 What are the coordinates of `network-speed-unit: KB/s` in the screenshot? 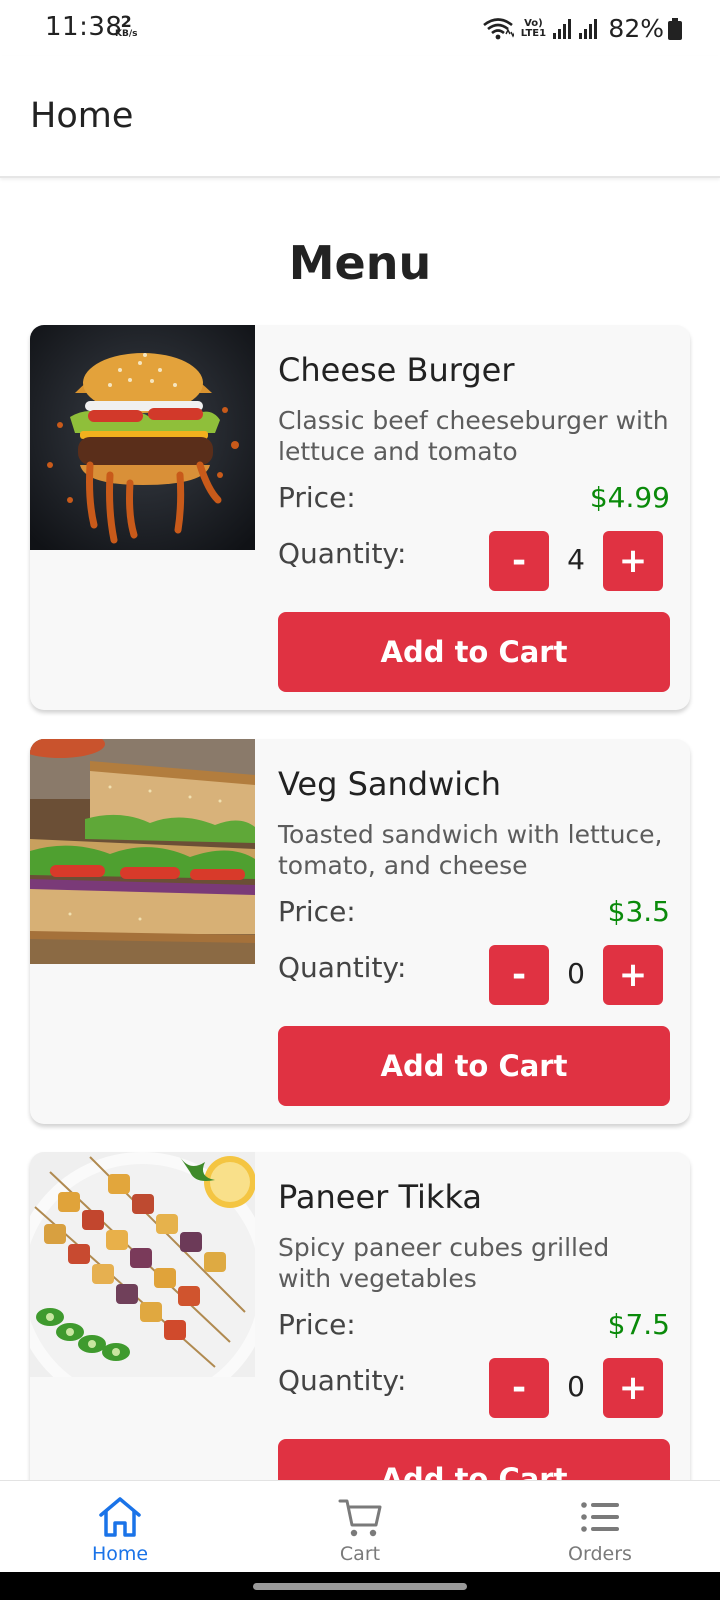 It's located at (126, 34).